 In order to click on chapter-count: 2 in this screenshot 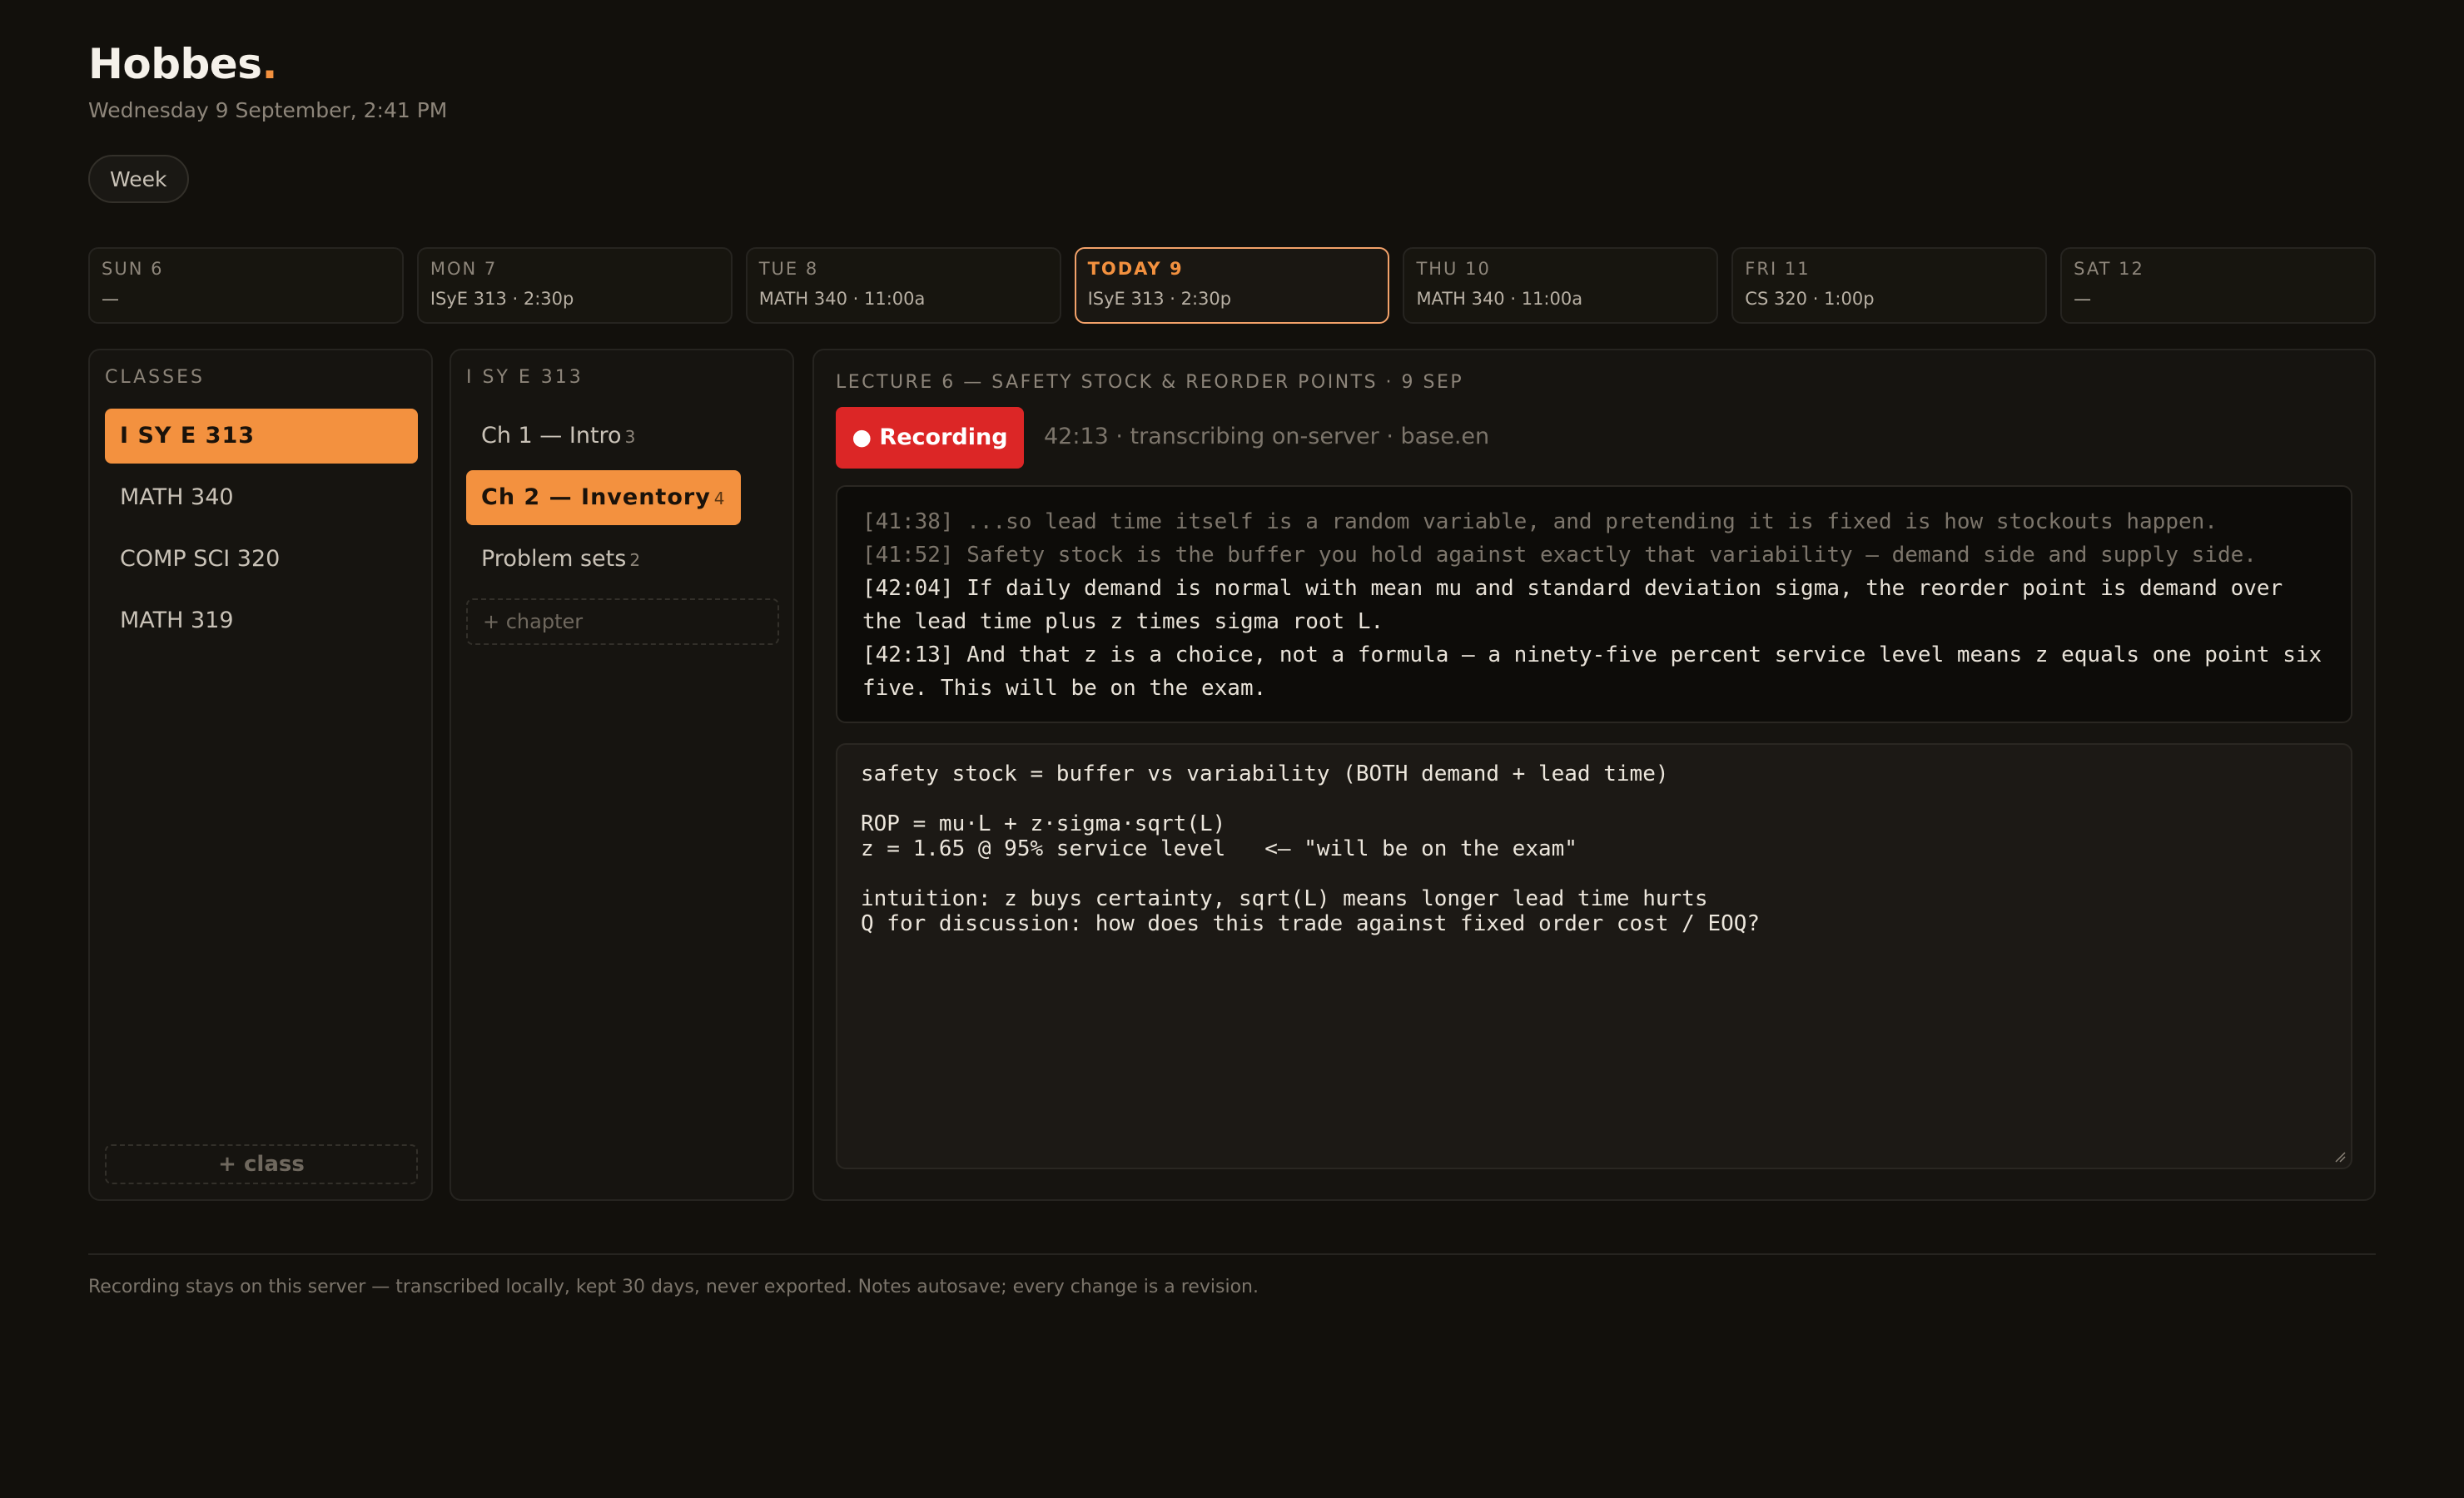, I will do `click(635, 560)`.